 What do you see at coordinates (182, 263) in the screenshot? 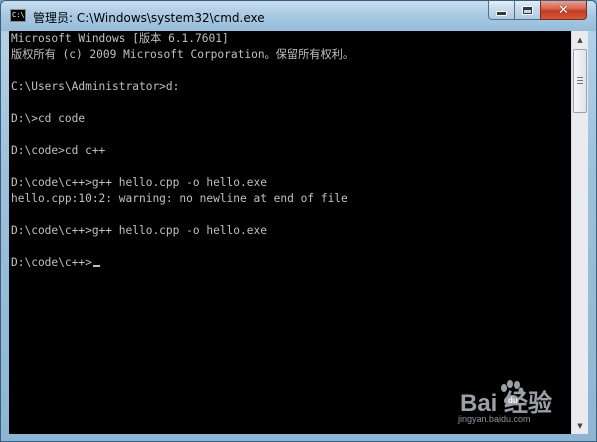
I see `prompt-line: D:\code\c++>` at bounding box center [182, 263].